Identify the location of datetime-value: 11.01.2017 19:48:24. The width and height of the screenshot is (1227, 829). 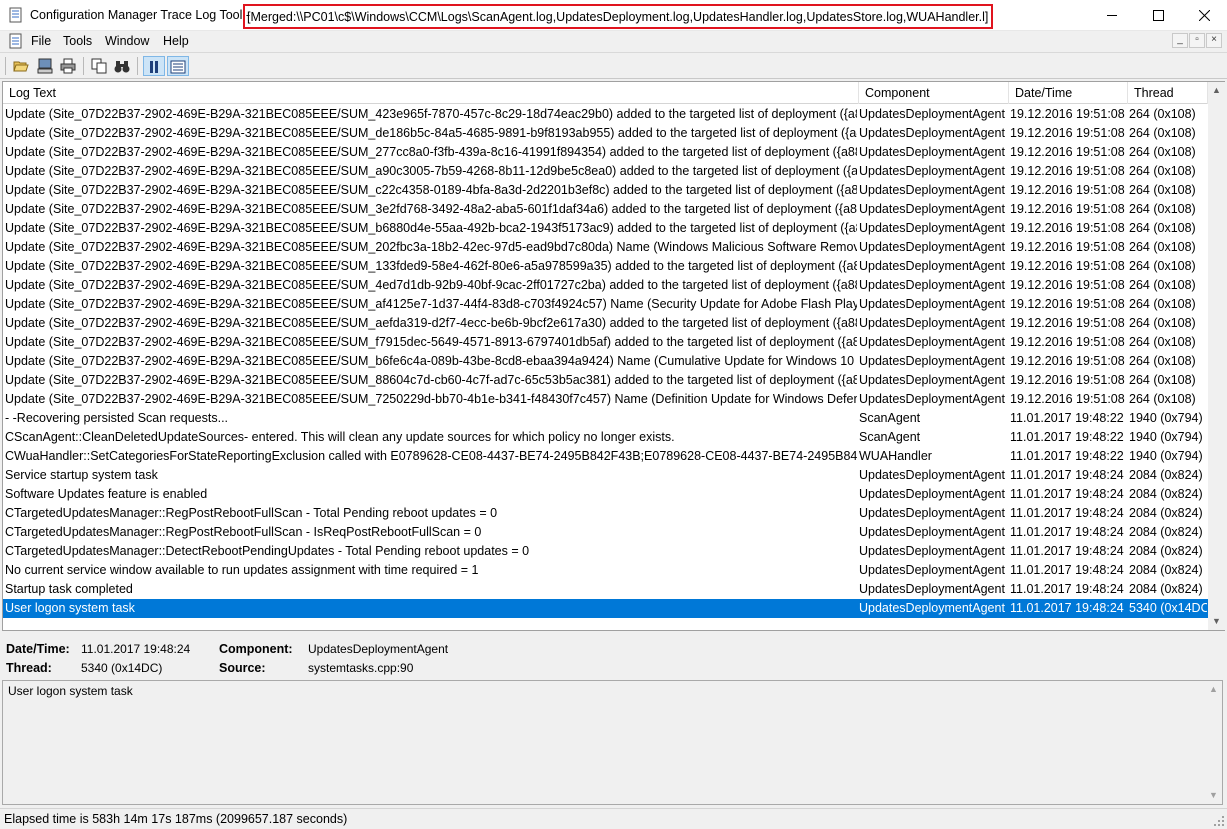
(136, 649).